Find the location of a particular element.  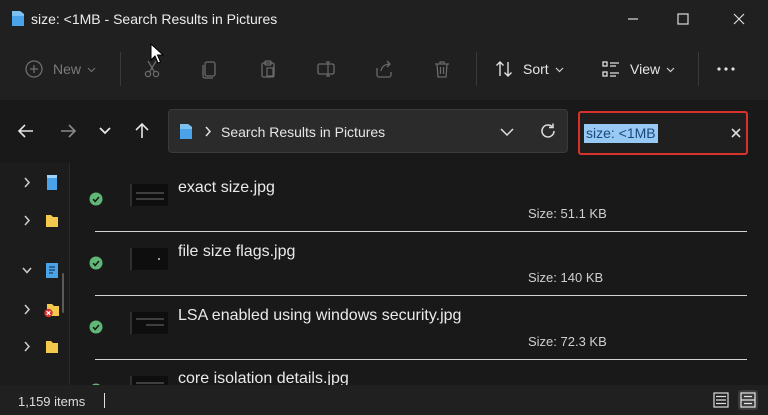

minimize-button is located at coordinates (633, 19).